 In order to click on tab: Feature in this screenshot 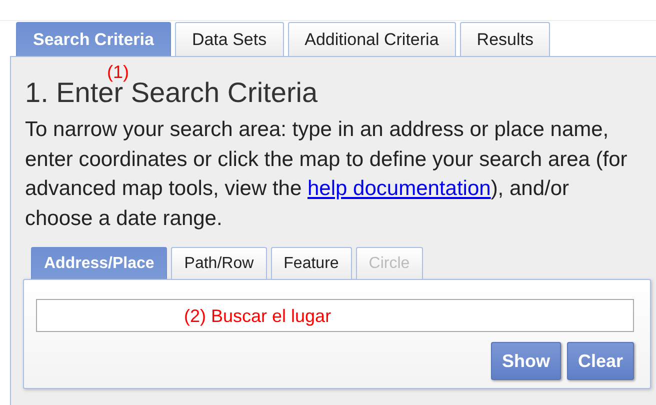, I will do `click(311, 263)`.